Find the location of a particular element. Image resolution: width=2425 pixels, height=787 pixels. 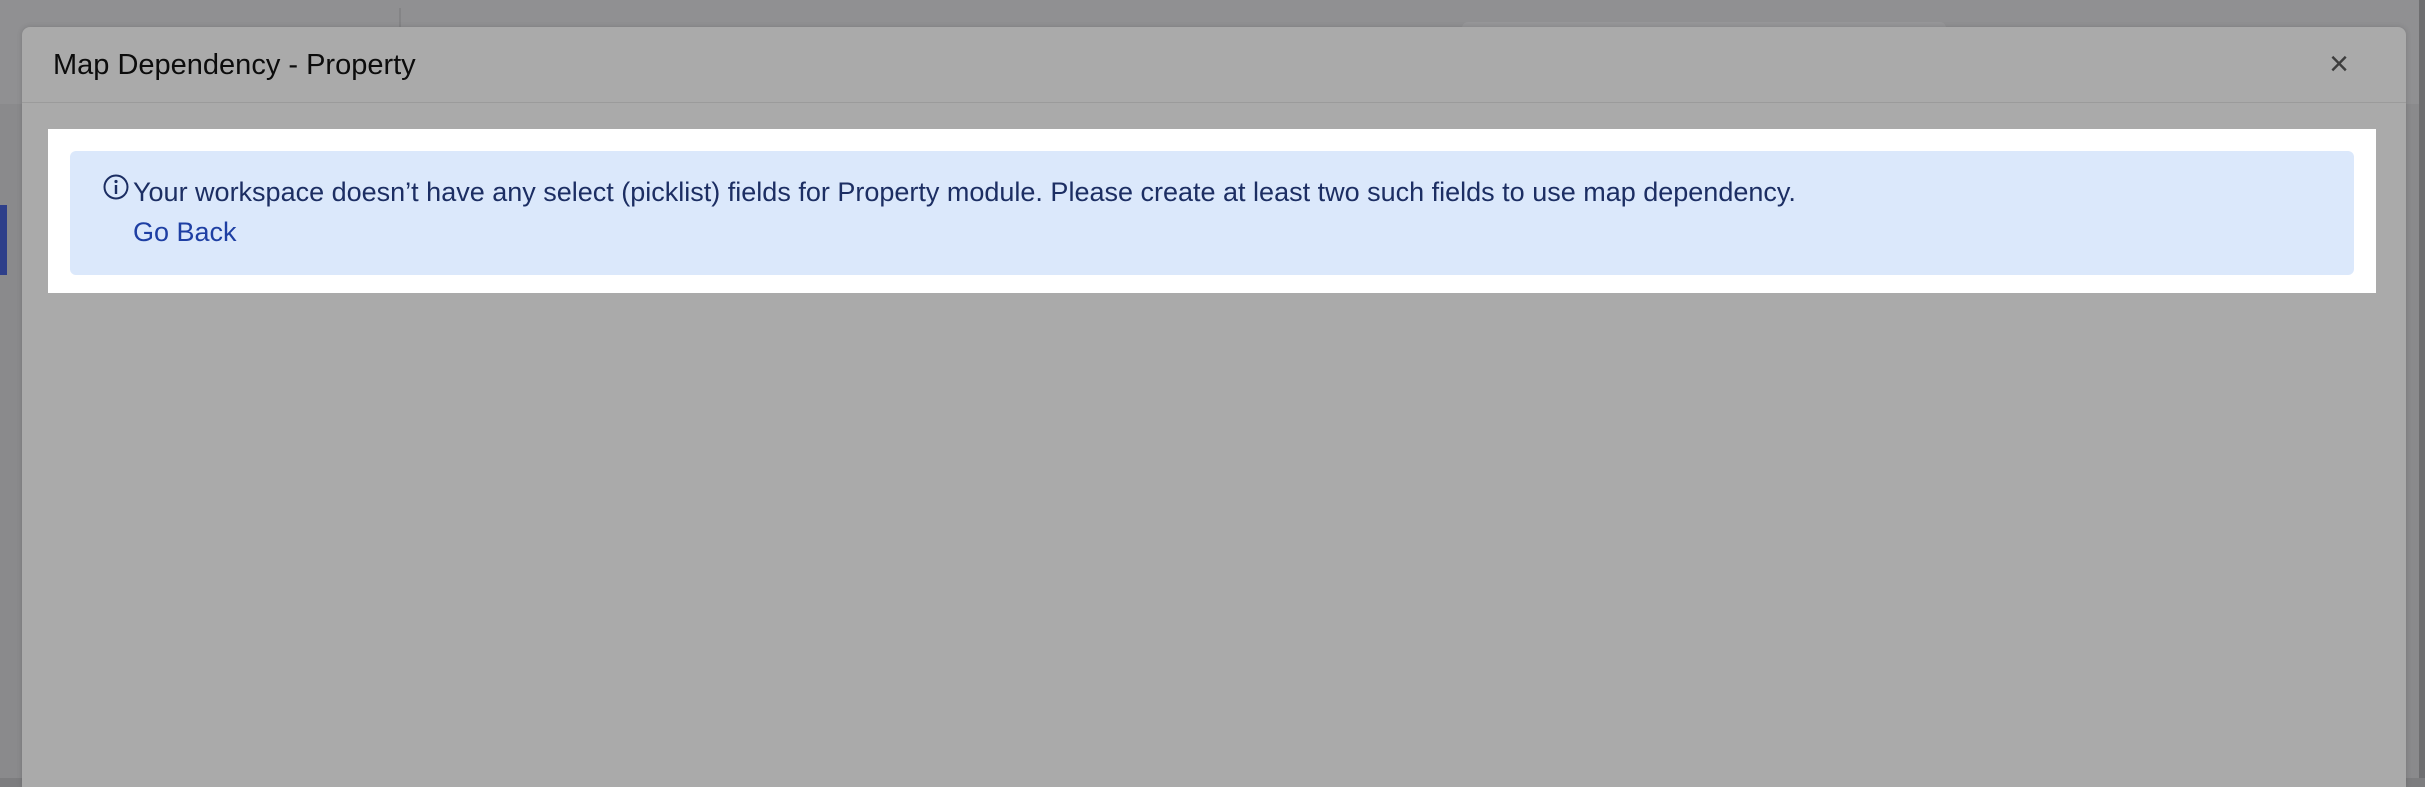

background-active-nav-indicator is located at coordinates (3, 240).